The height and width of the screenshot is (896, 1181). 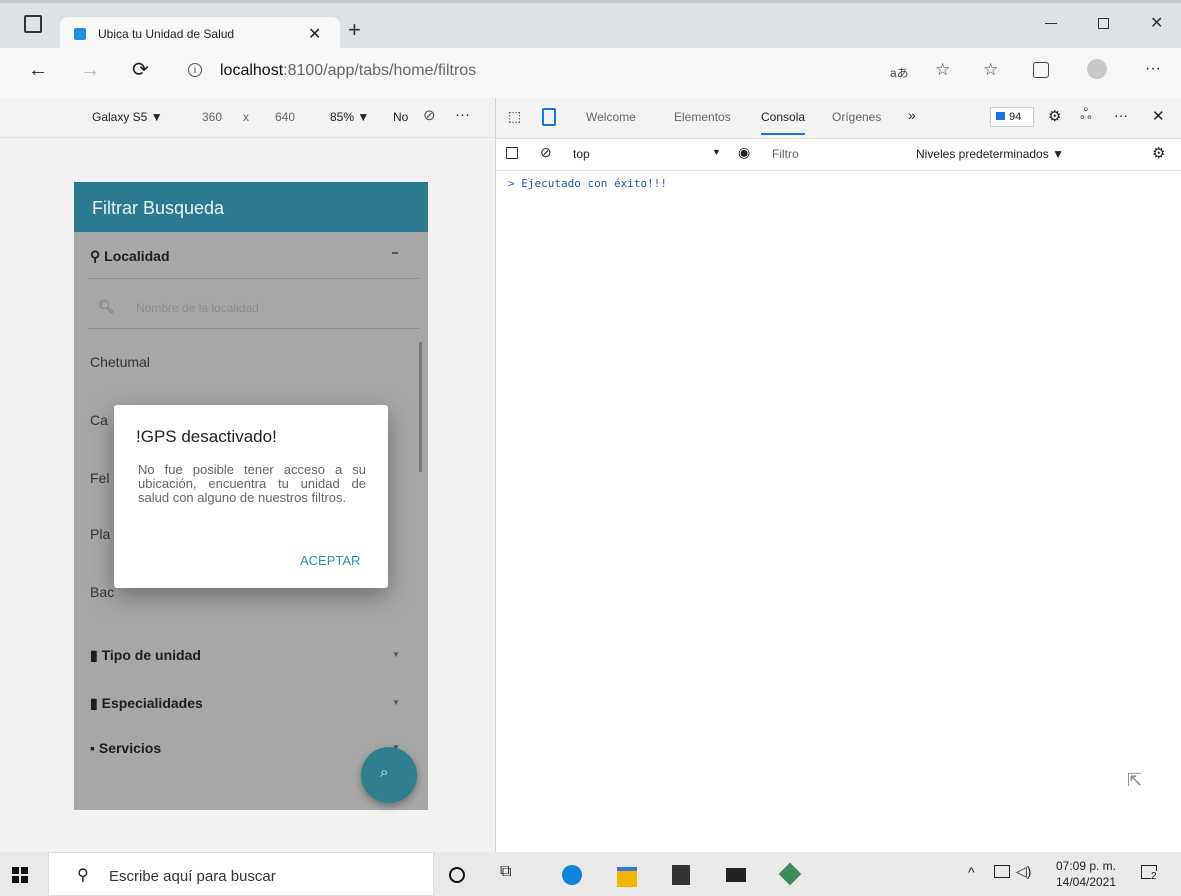 I want to click on accept-button: ACEPTAR, so click(x=330, y=560).